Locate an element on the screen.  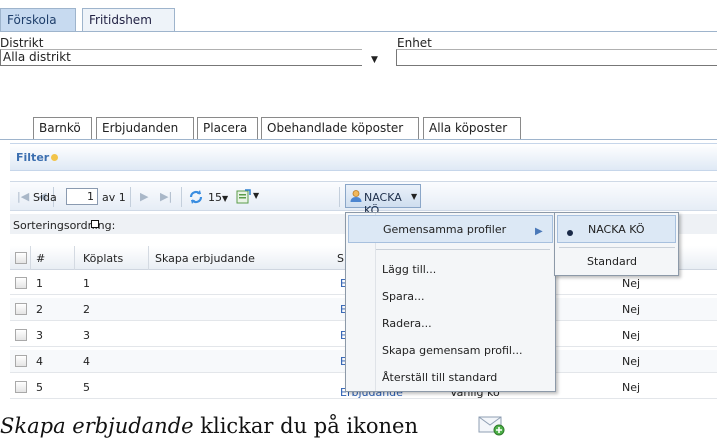
submenu-item-label: NACKA KÖ is located at coordinates (616, 229).